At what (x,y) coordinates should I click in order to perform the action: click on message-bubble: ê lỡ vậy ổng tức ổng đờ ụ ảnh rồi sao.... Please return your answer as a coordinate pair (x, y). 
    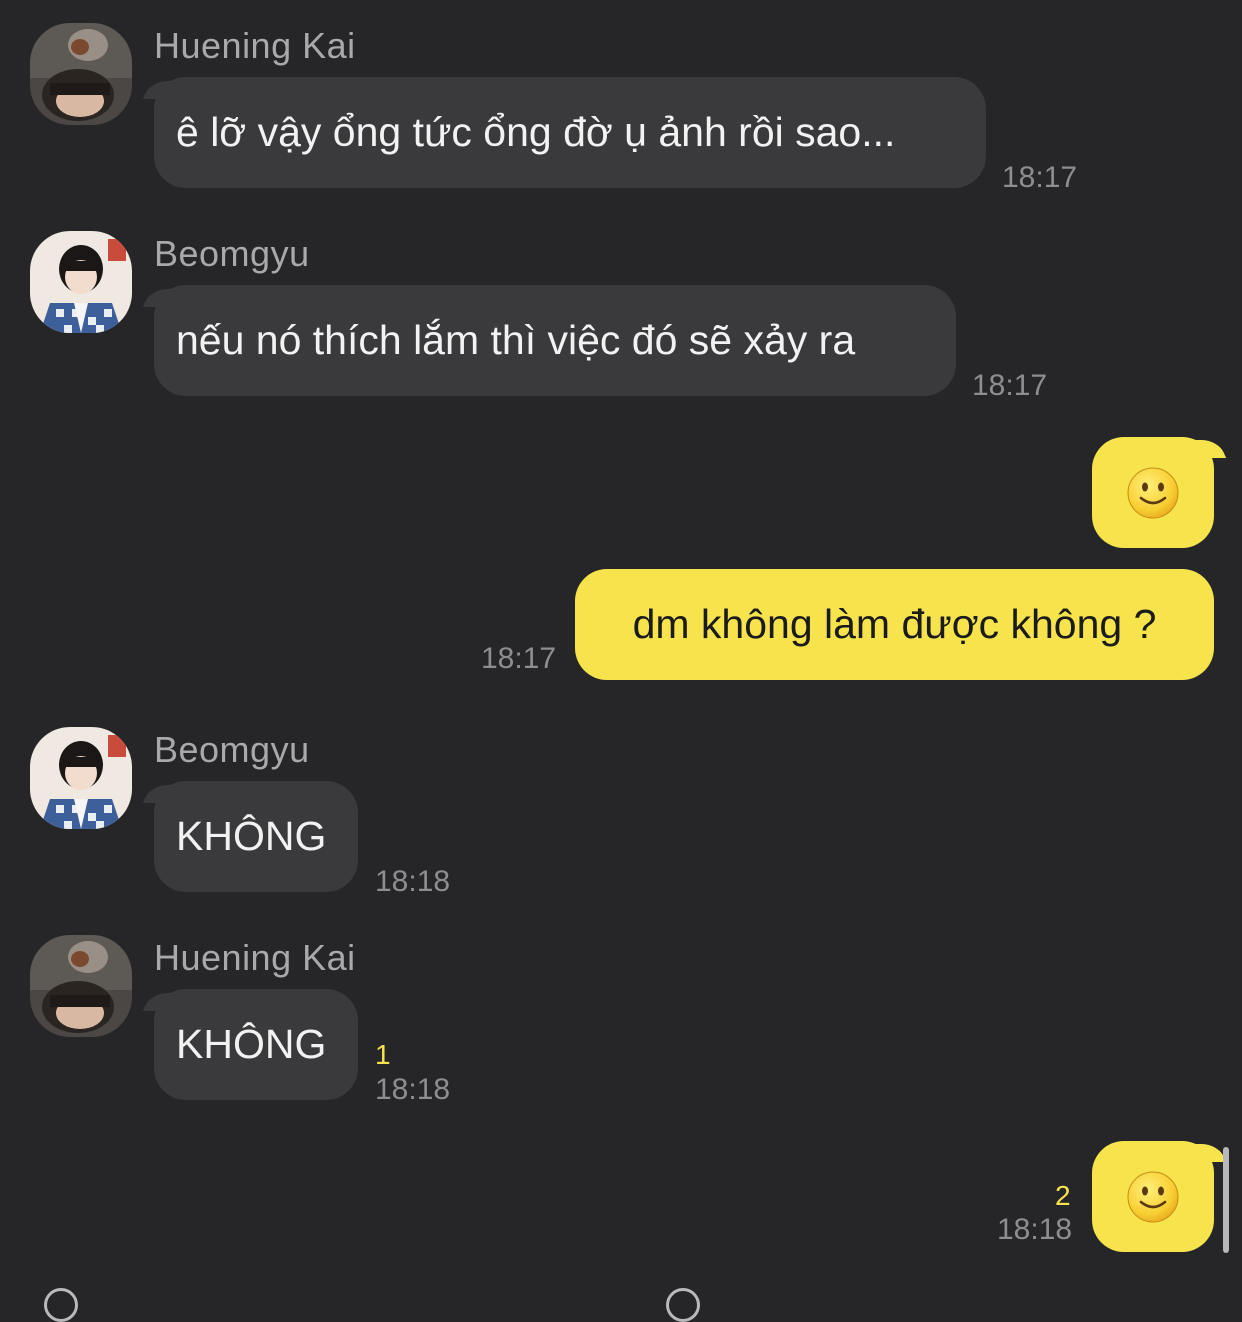
    Looking at the image, I should click on (570, 132).